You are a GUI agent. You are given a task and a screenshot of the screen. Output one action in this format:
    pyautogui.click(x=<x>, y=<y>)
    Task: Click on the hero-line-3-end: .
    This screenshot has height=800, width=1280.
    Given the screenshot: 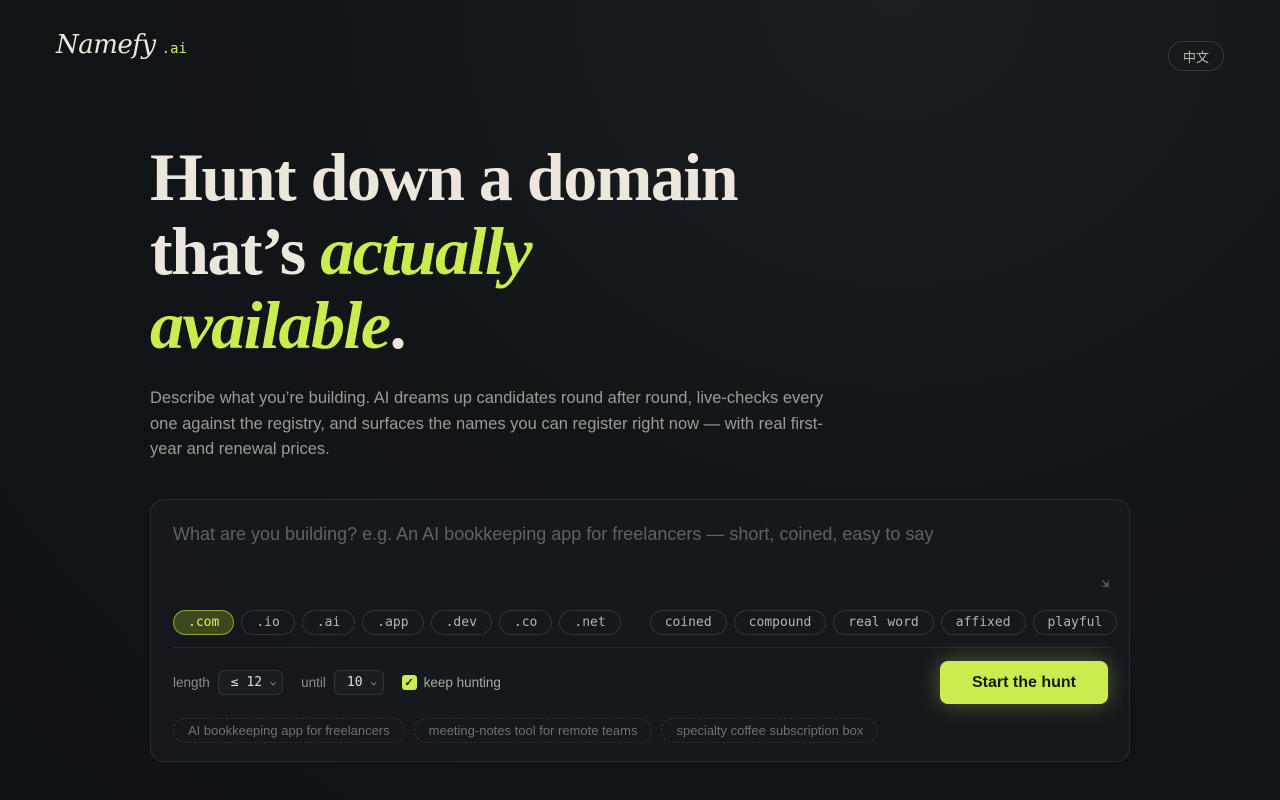 What is the action you would take?
    pyautogui.click(x=398, y=325)
    